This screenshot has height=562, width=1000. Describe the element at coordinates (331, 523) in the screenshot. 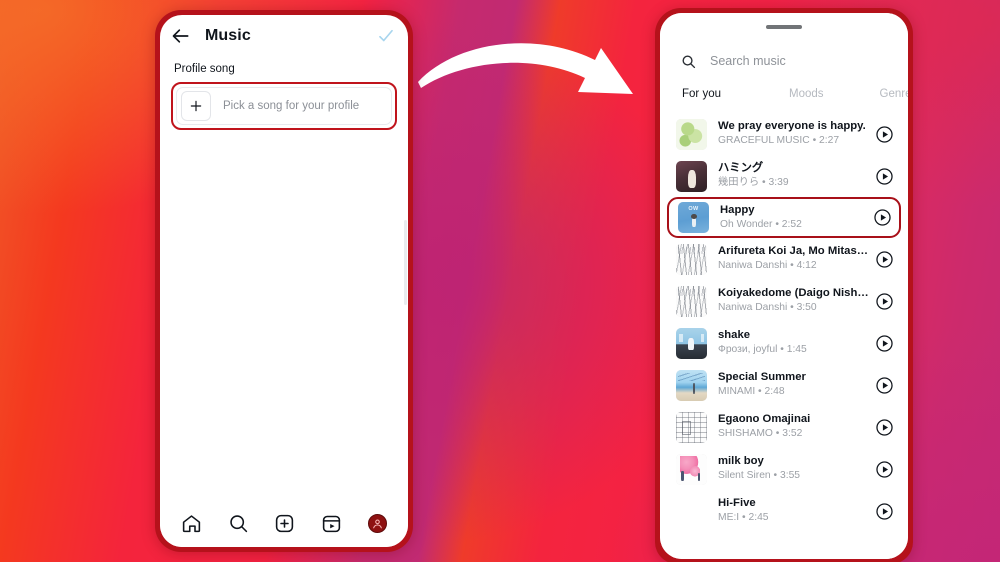

I see `reels-icon` at that location.